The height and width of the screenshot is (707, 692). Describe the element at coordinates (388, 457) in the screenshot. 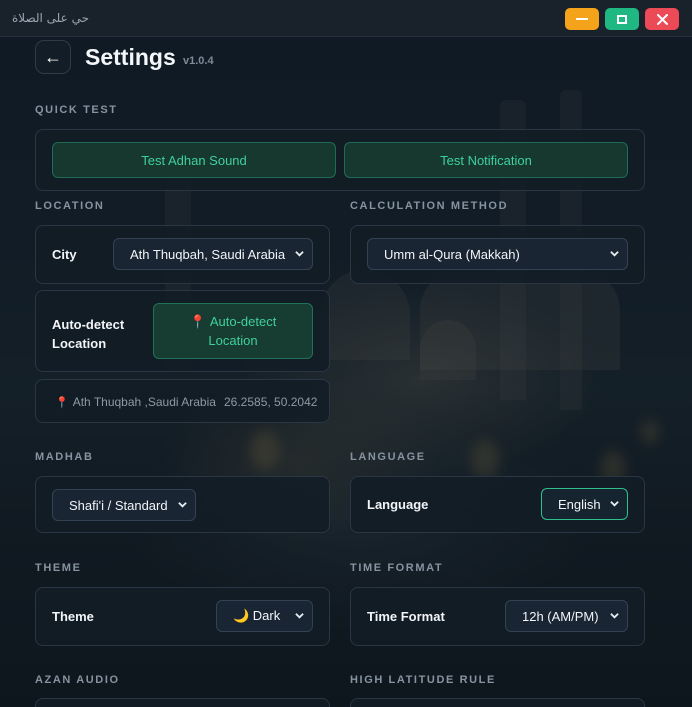

I see `section-label-language: LANGUAGE` at that location.